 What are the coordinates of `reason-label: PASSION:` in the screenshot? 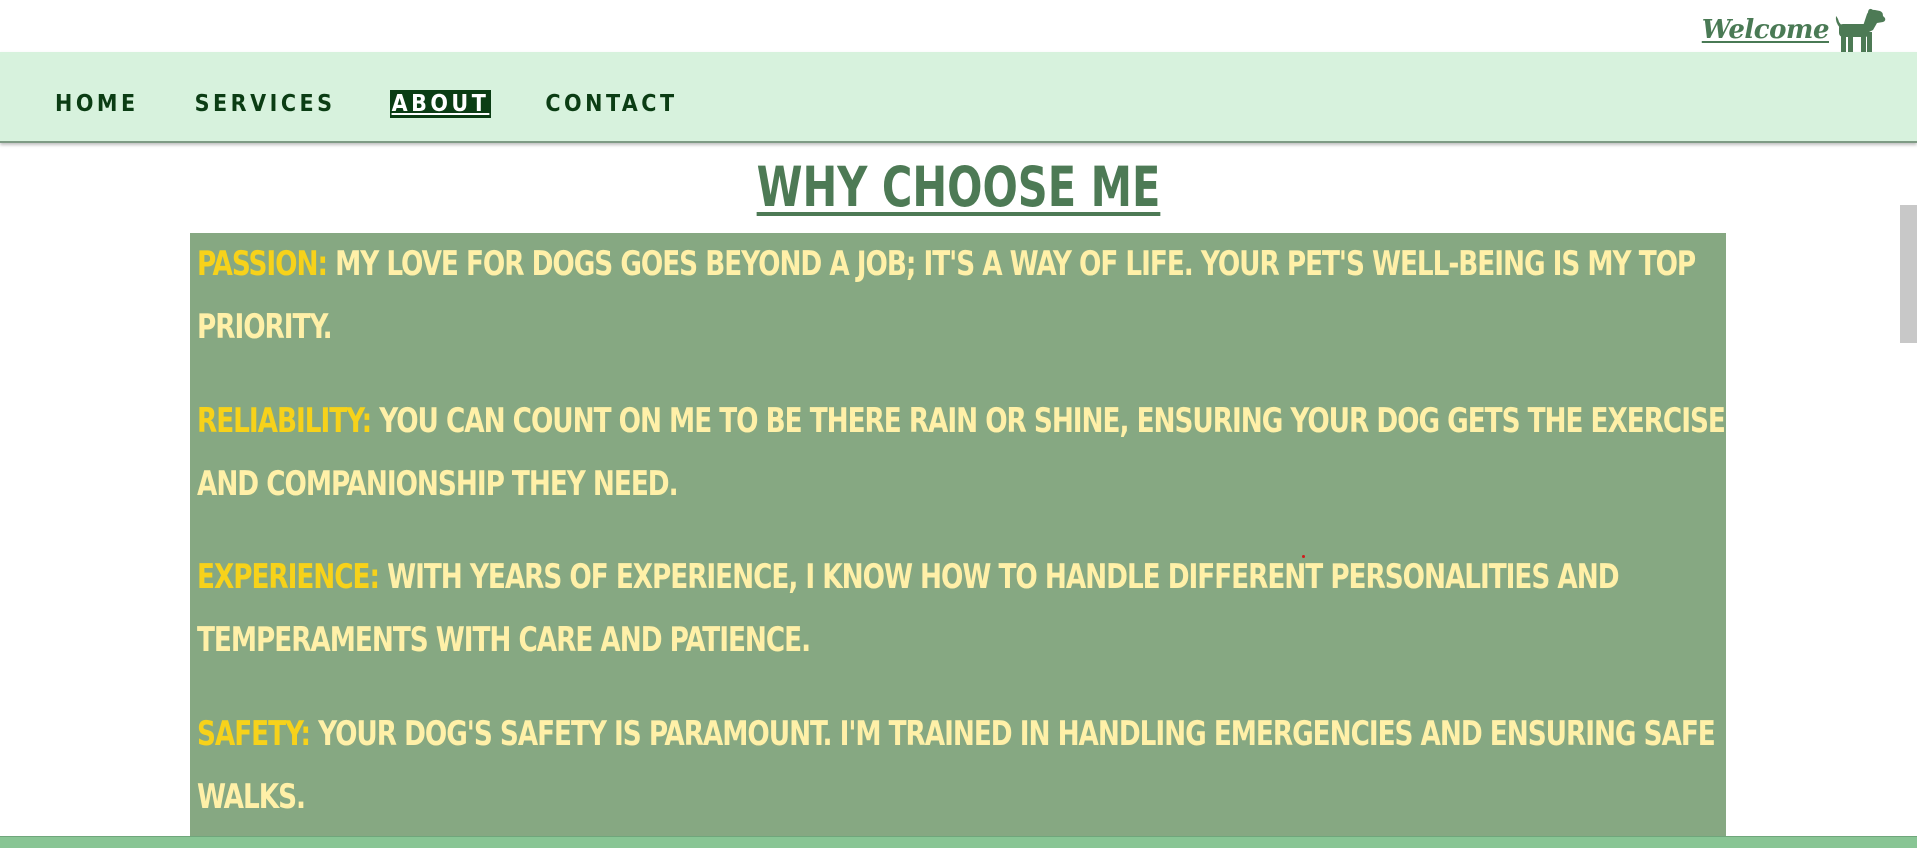 It's located at (262, 264).